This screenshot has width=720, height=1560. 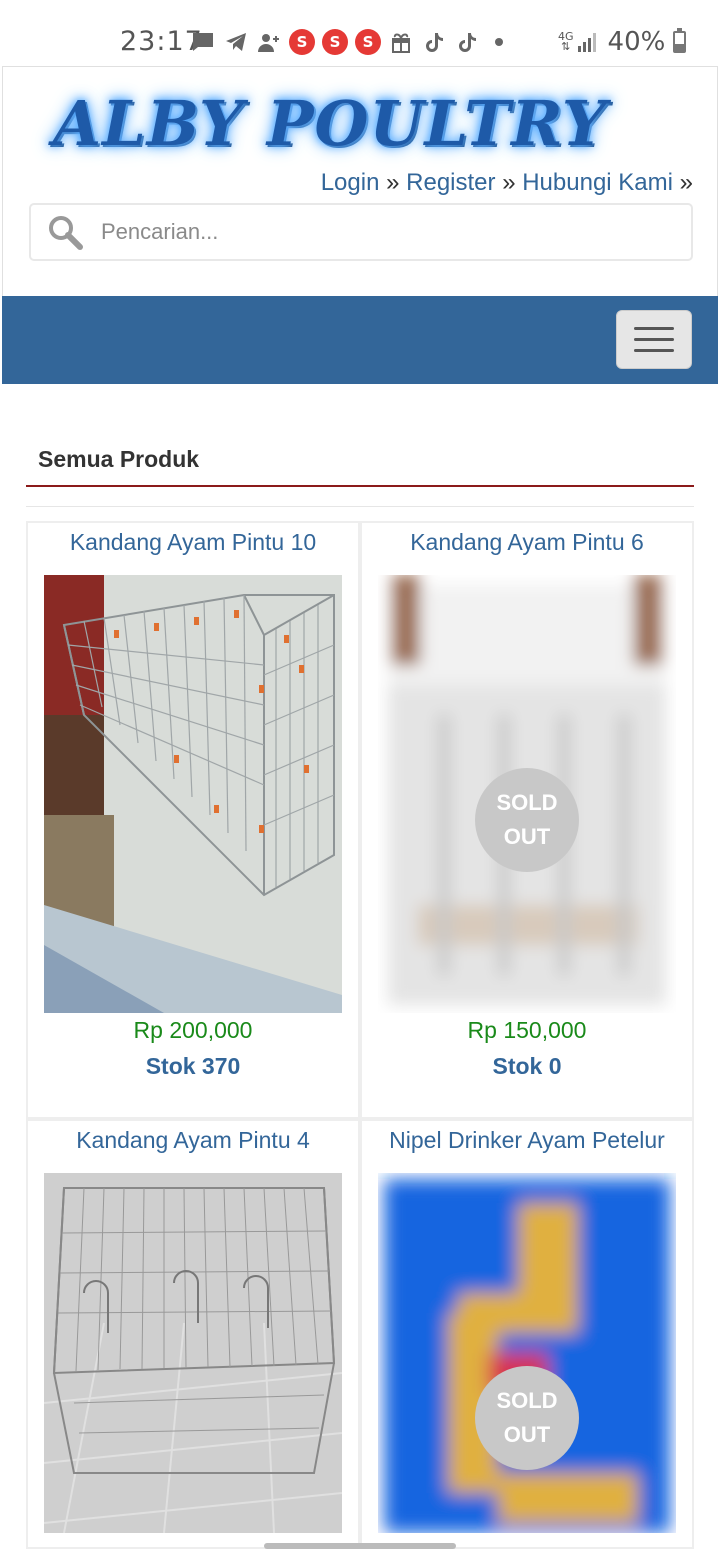 I want to click on product-stock: Stok 370, so click(x=193, y=1066).